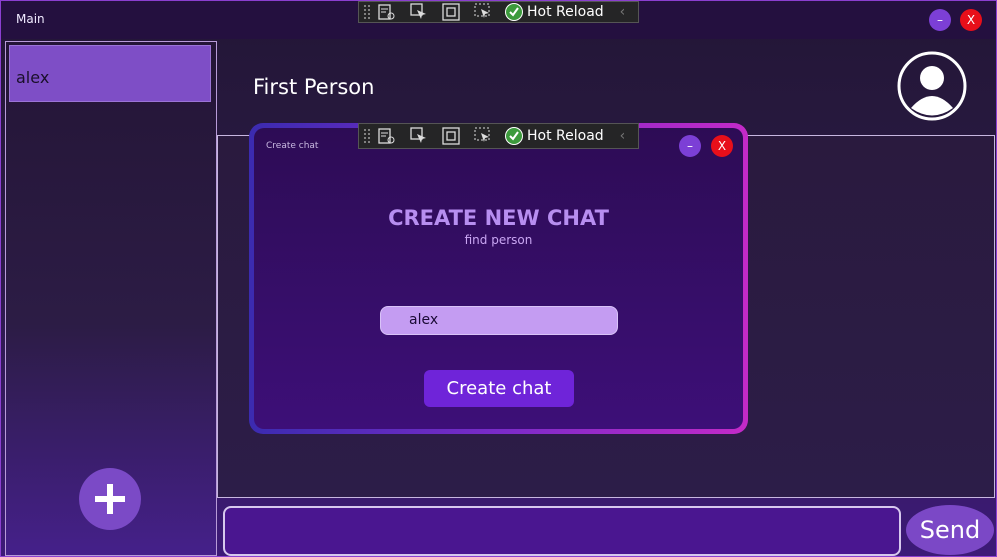 This screenshot has height=557, width=997. I want to click on find-person-input: alex, so click(499, 320).